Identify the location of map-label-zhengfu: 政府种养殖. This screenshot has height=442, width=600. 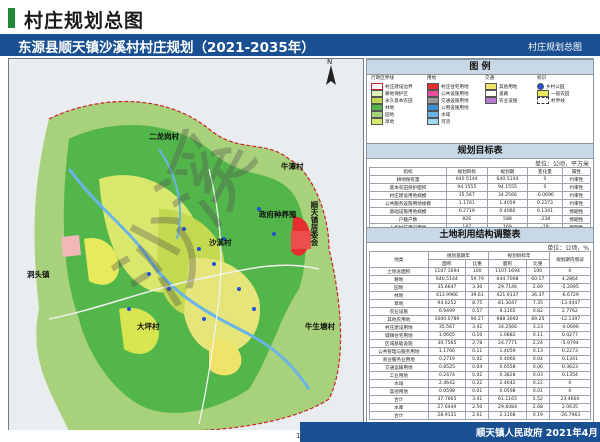
(278, 214).